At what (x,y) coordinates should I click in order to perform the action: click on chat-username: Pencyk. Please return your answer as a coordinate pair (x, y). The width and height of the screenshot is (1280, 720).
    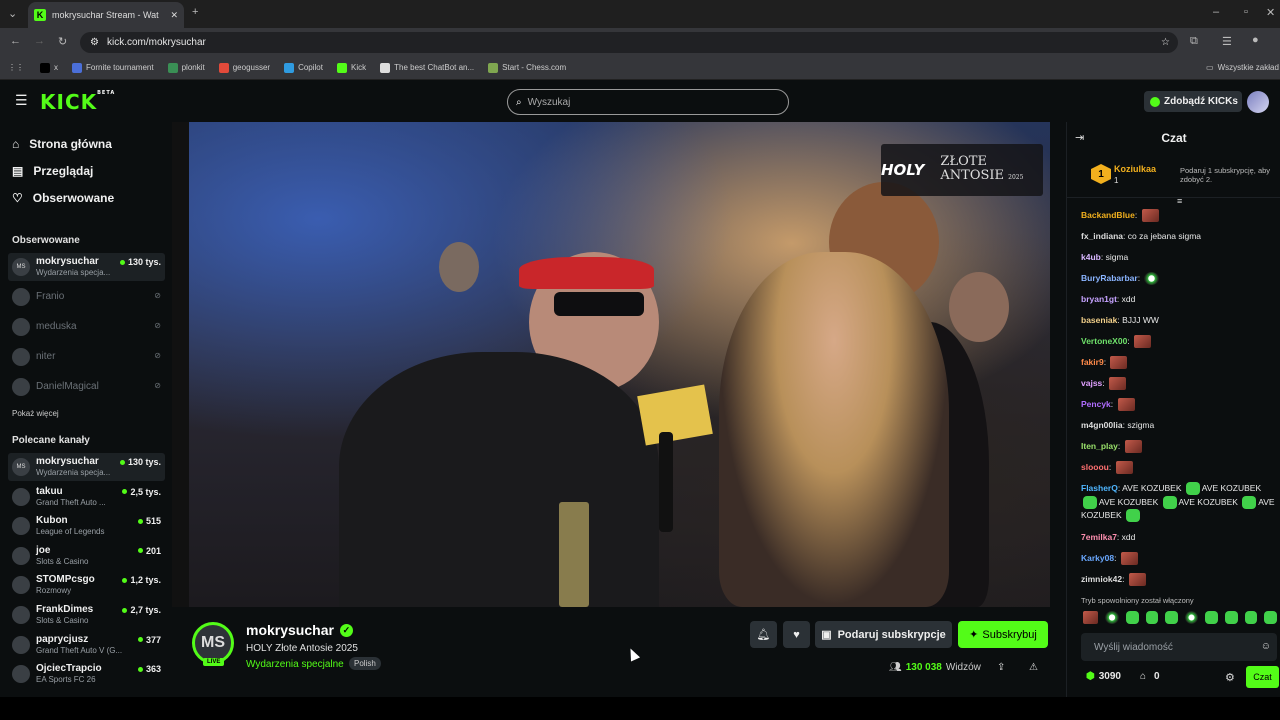
    Looking at the image, I should click on (1096, 404).